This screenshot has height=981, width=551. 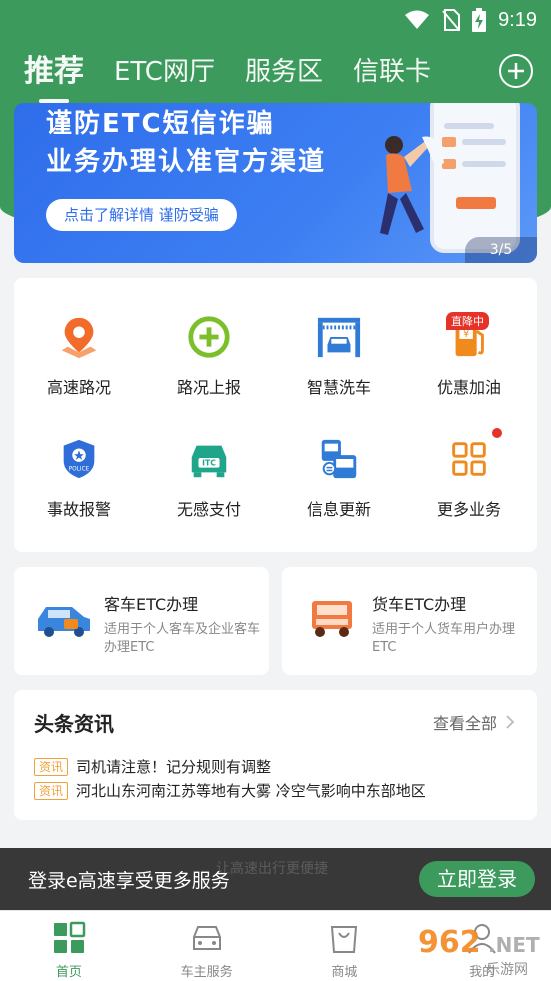 What do you see at coordinates (510, 722) in the screenshot?
I see `chevron-right-icon` at bounding box center [510, 722].